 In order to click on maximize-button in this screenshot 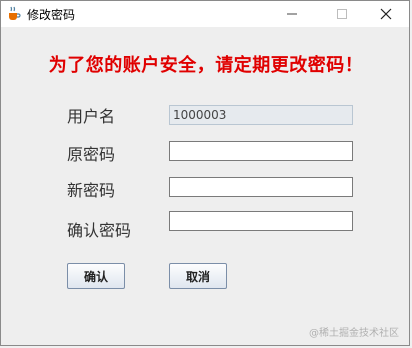, I will do `click(342, 14)`.